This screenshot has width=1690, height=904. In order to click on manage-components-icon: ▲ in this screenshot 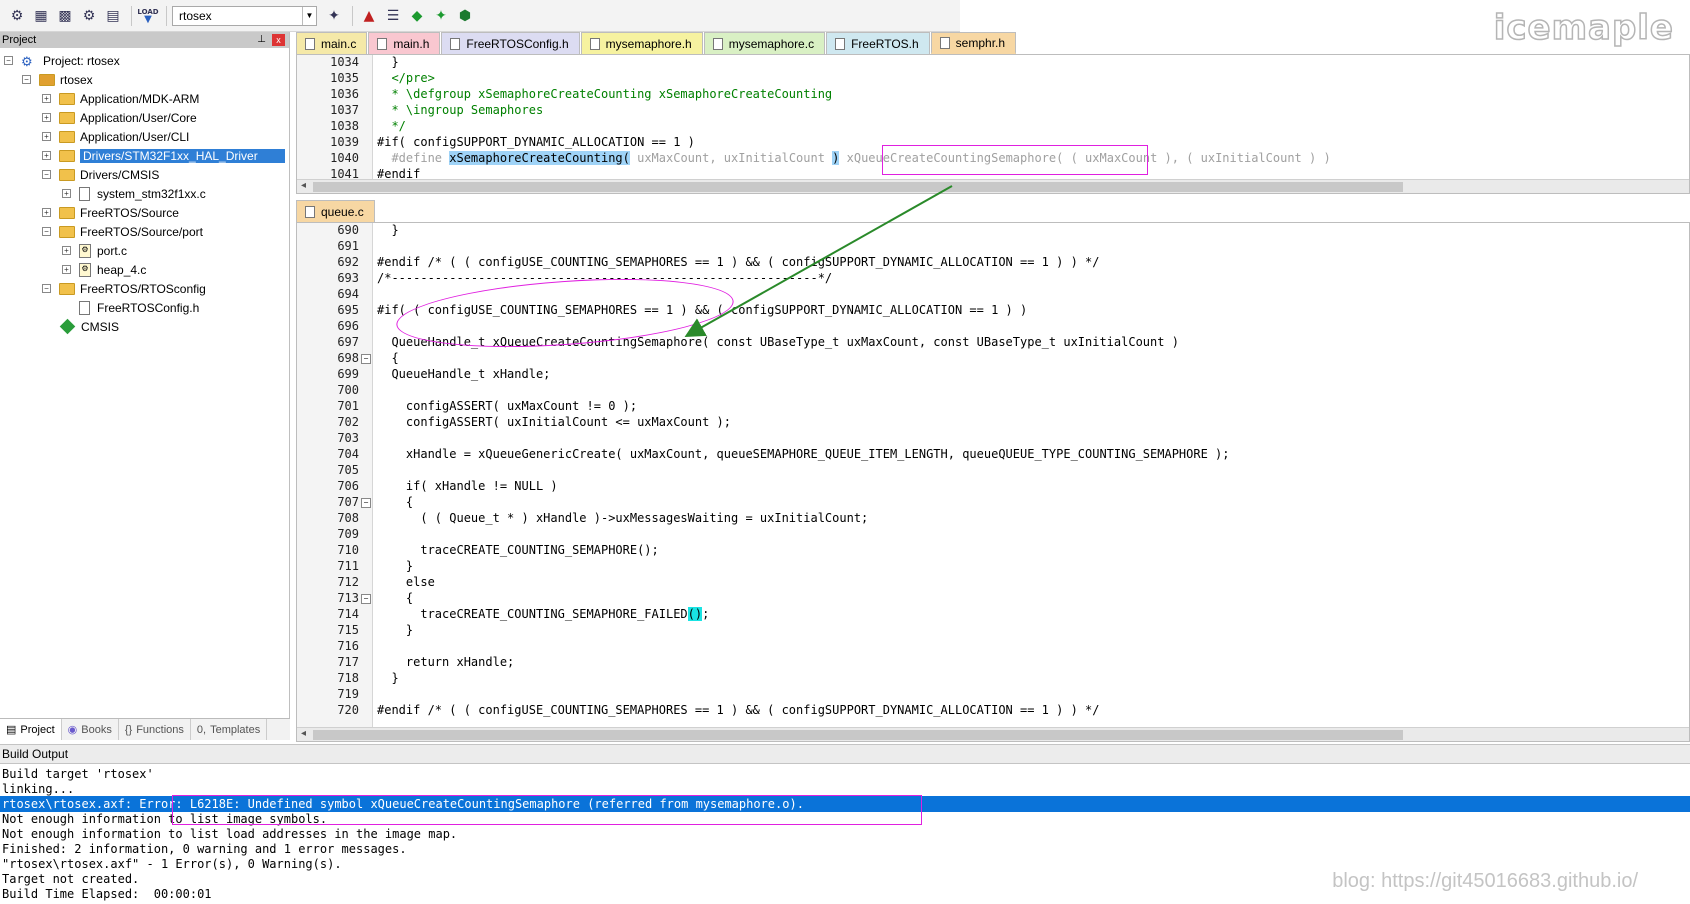, I will do `click(369, 16)`.